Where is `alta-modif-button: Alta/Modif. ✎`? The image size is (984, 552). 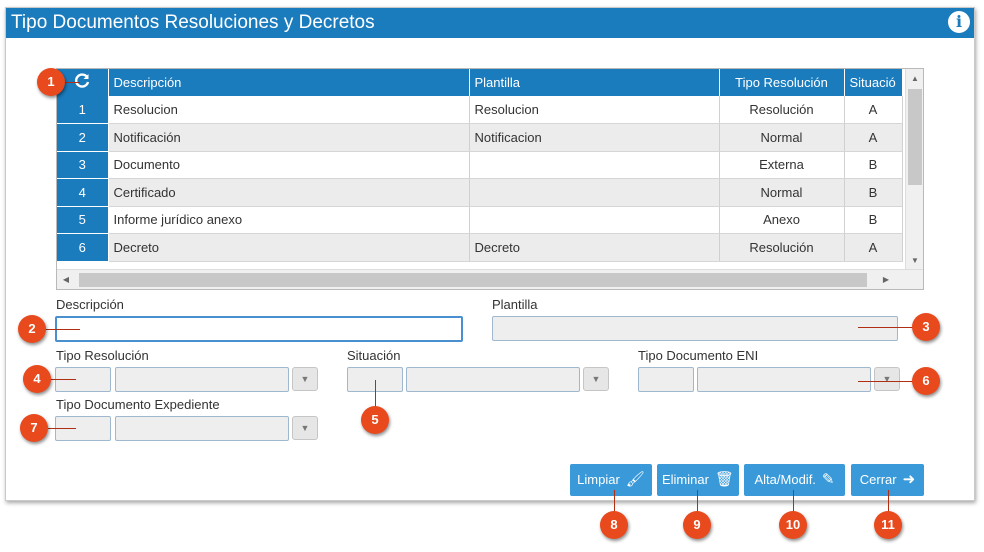 alta-modif-button: Alta/Modif. ✎ is located at coordinates (794, 480).